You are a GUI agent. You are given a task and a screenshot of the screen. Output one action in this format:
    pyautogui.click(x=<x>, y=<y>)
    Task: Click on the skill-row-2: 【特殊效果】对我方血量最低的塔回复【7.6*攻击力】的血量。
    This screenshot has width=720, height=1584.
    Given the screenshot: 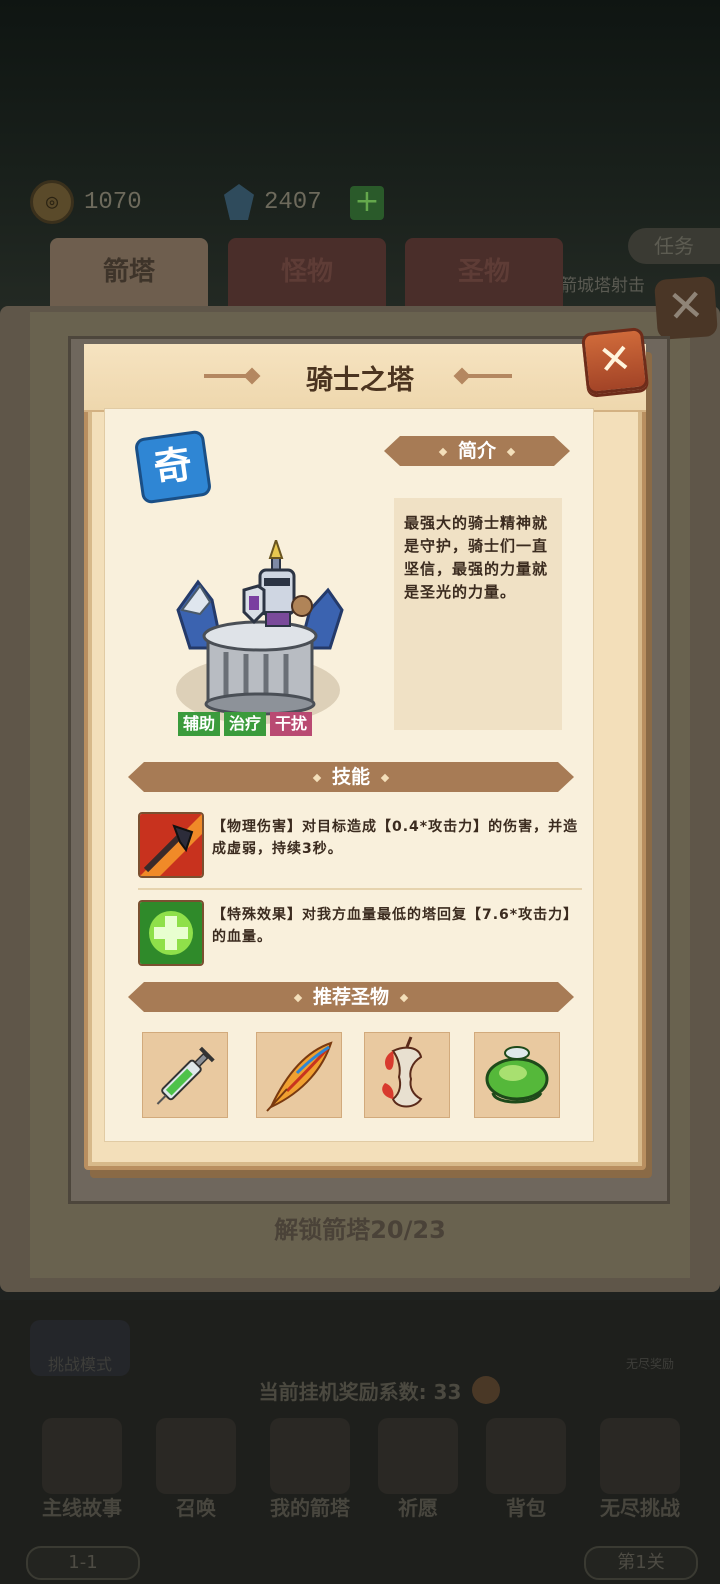 What is the action you would take?
    pyautogui.click(x=358, y=933)
    